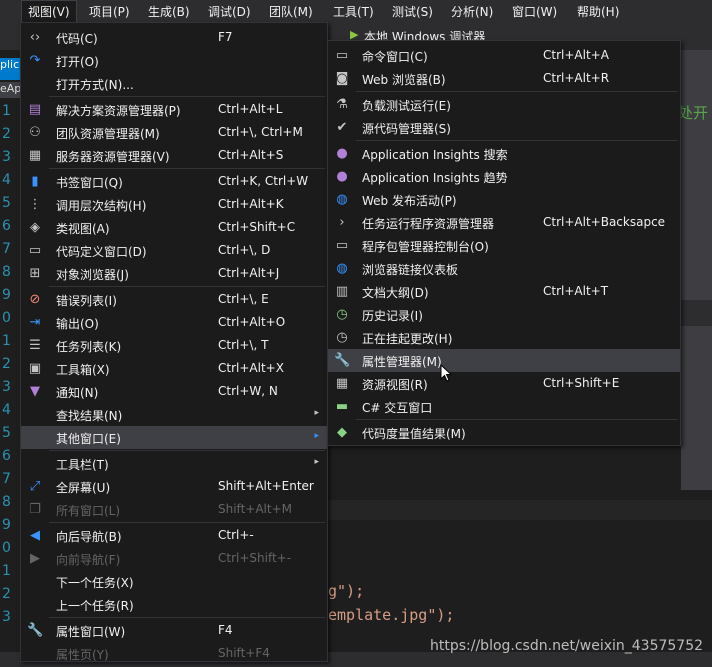 The image size is (712, 667). What do you see at coordinates (404, 80) in the screenshot?
I see `menu-item-label: Web 浏览器(B)` at bounding box center [404, 80].